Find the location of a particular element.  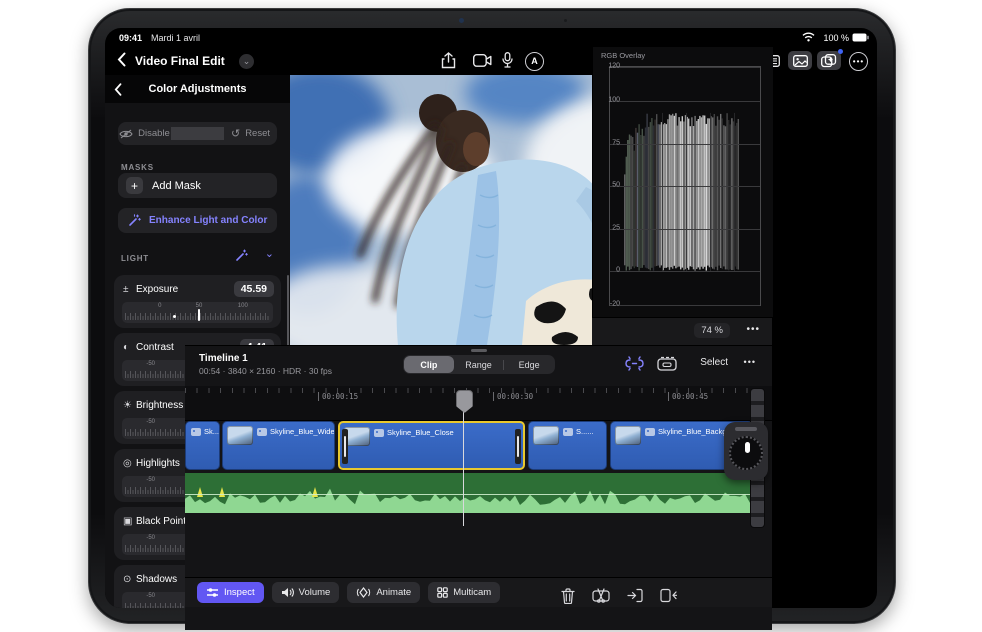

select-label: Select is located at coordinates (714, 362).